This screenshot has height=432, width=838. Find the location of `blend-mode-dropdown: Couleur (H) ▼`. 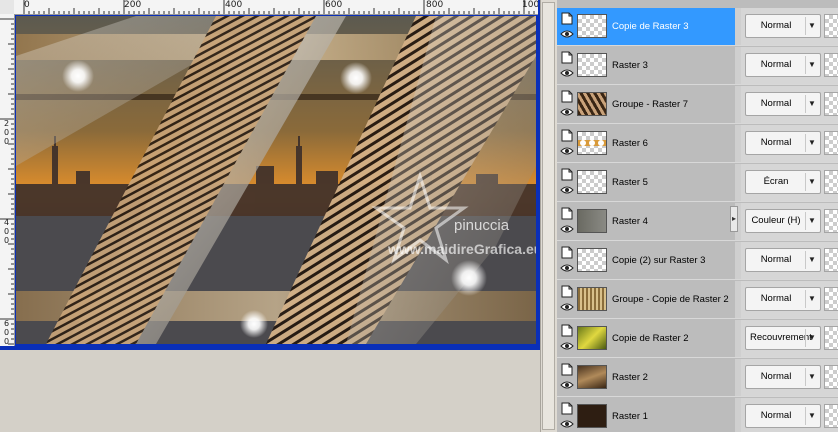

blend-mode-dropdown: Couleur (H) ▼ is located at coordinates (783, 221).